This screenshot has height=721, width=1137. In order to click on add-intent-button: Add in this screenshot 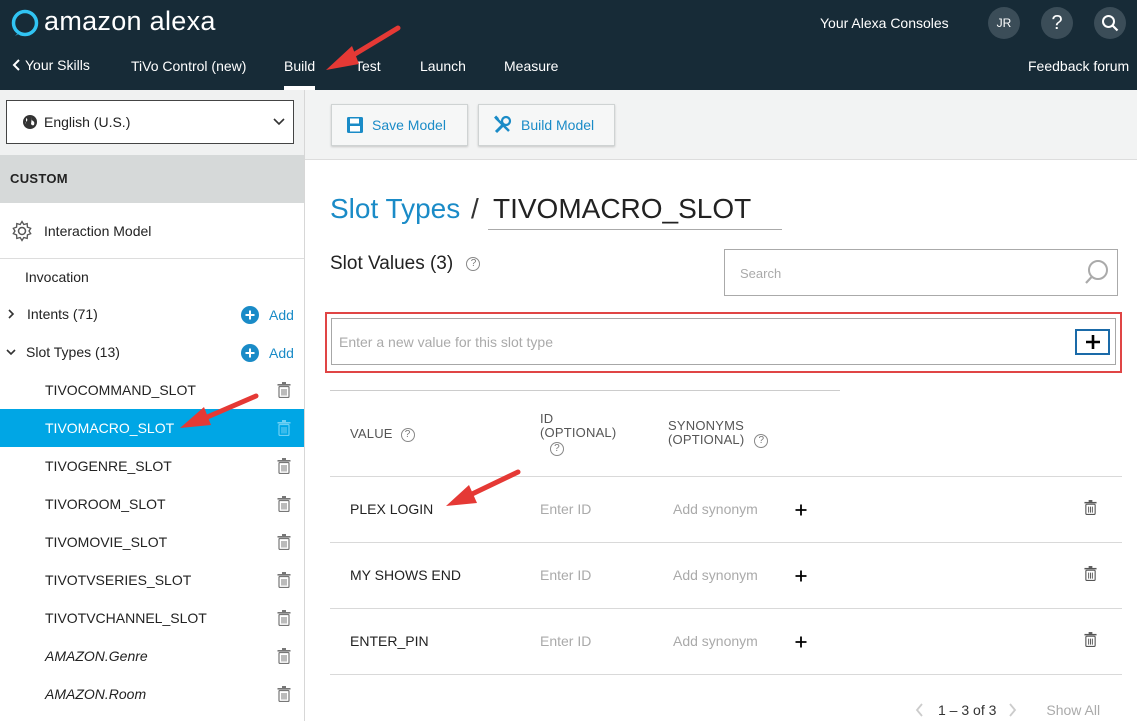, I will do `click(267, 315)`.